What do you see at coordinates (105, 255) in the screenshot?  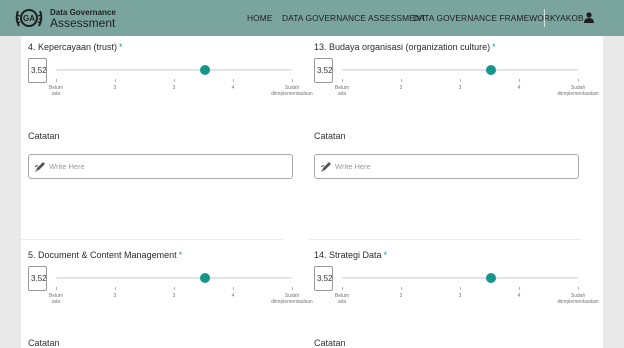 I see `question-title: 5. Document & Content Management *` at bounding box center [105, 255].